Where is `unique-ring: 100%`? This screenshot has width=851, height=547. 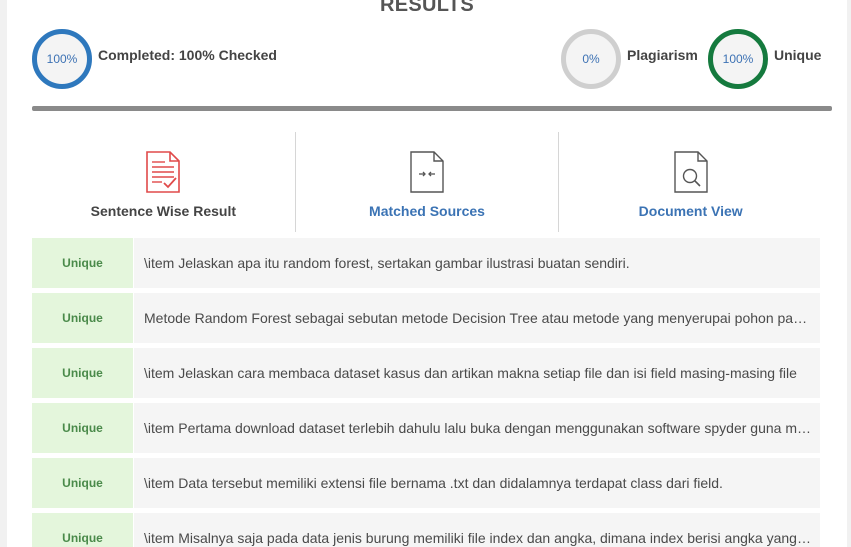
unique-ring: 100% is located at coordinates (738, 59).